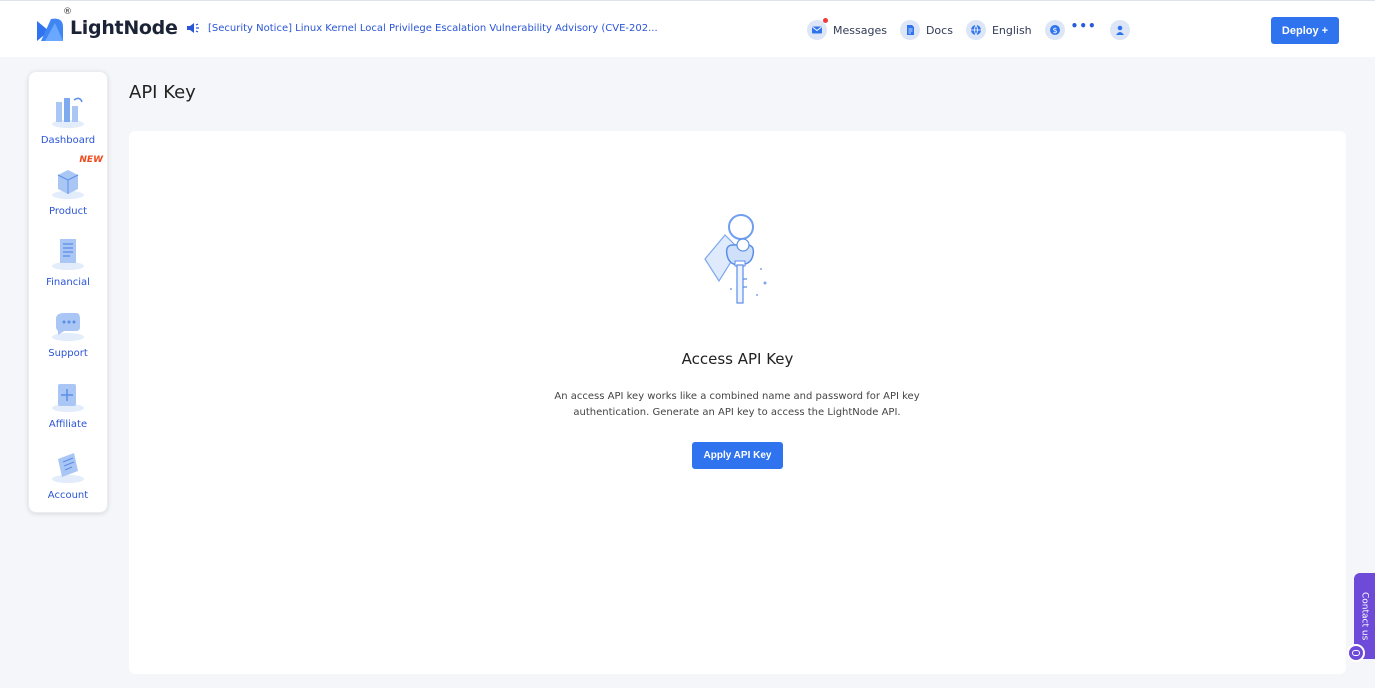  I want to click on sidebar-item-affiliate: Affiliate, so click(68, 409).